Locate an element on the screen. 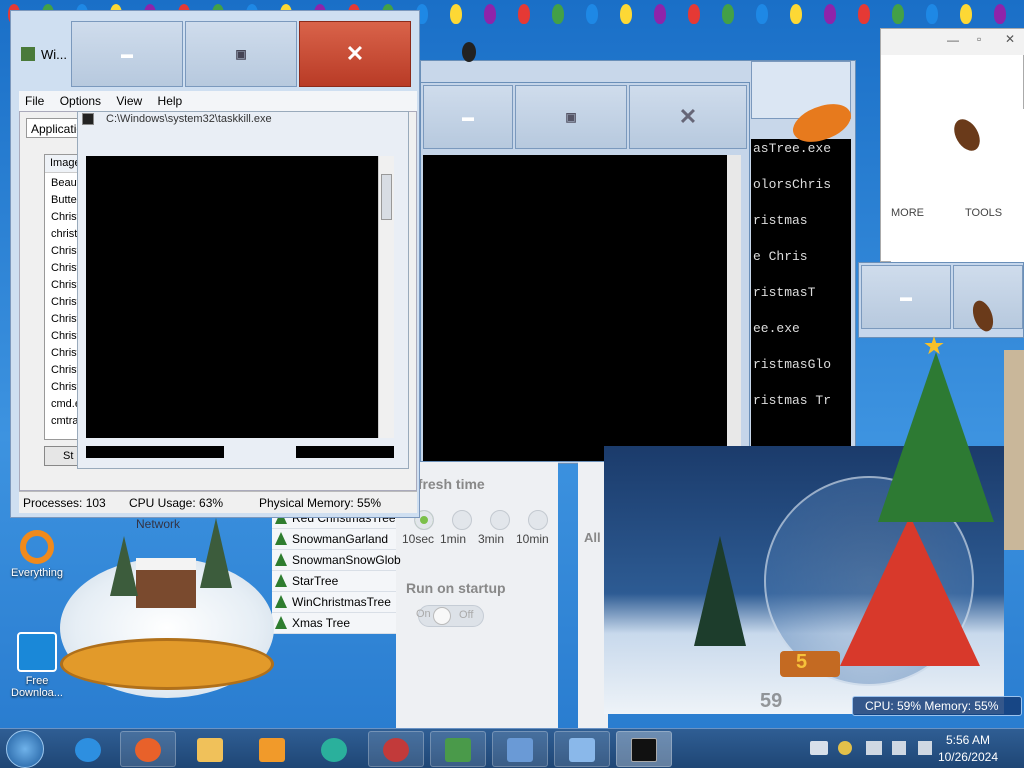 Image resolution: width=1024 pixels, height=768 pixels. minimize-button: ▬ is located at coordinates (127, 54).